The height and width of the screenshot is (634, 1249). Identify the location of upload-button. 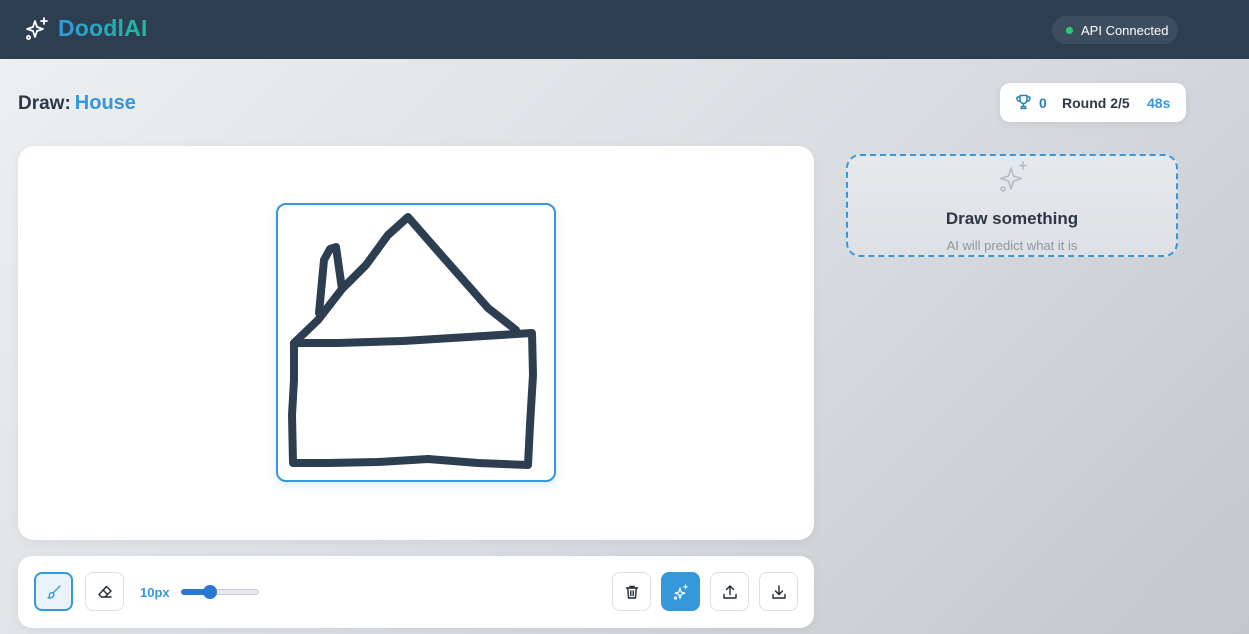
(729, 591).